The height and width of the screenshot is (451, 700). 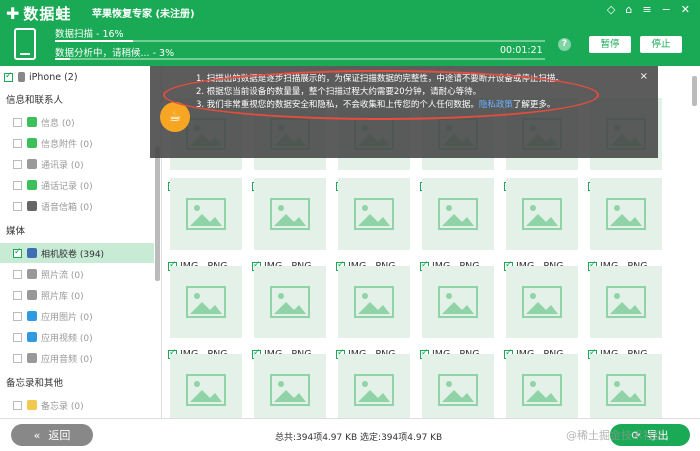 What do you see at coordinates (175, 117) in the screenshot?
I see `coffee-cup-icon: ☕` at bounding box center [175, 117].